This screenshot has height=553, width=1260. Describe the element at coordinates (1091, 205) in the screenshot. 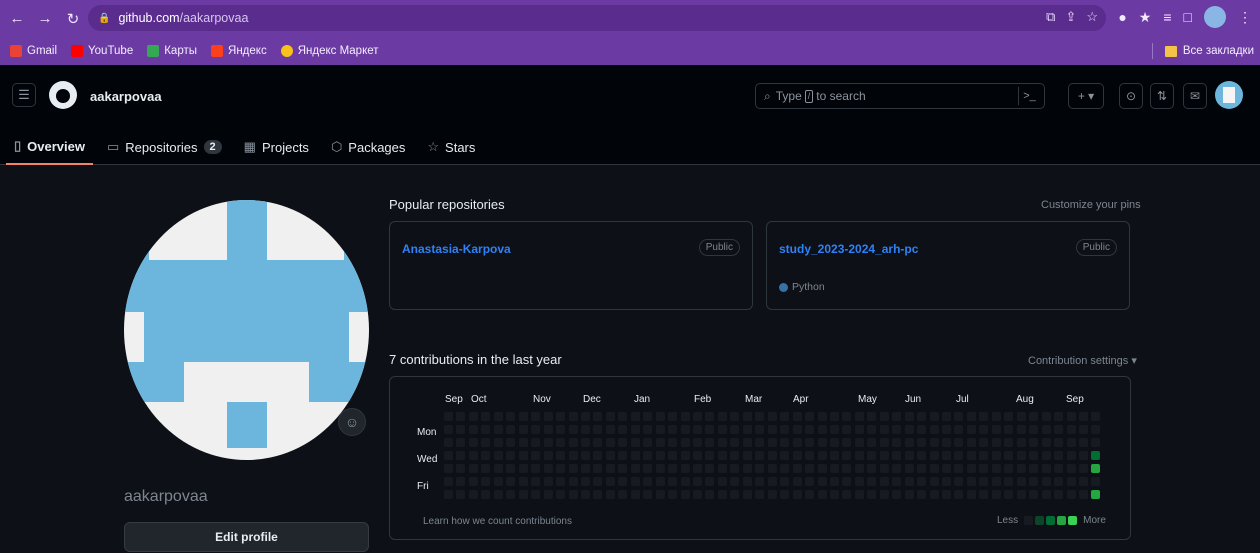

I see `customize-pins-link: Customize your pins` at that location.